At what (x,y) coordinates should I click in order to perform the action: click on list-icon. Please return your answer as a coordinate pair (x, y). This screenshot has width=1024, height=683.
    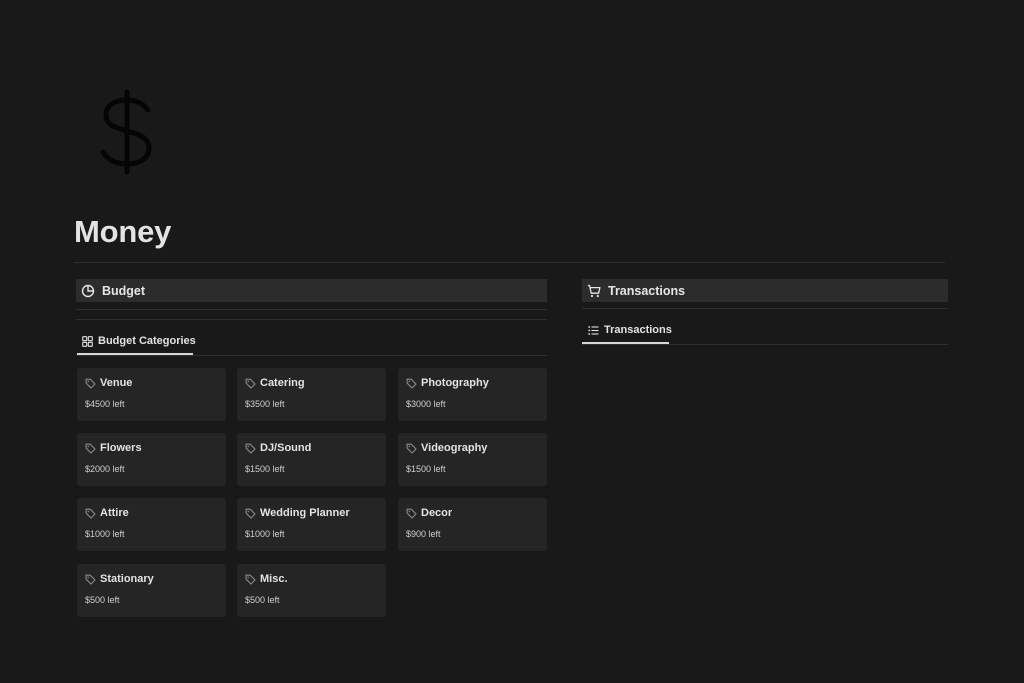
    Looking at the image, I should click on (593, 330).